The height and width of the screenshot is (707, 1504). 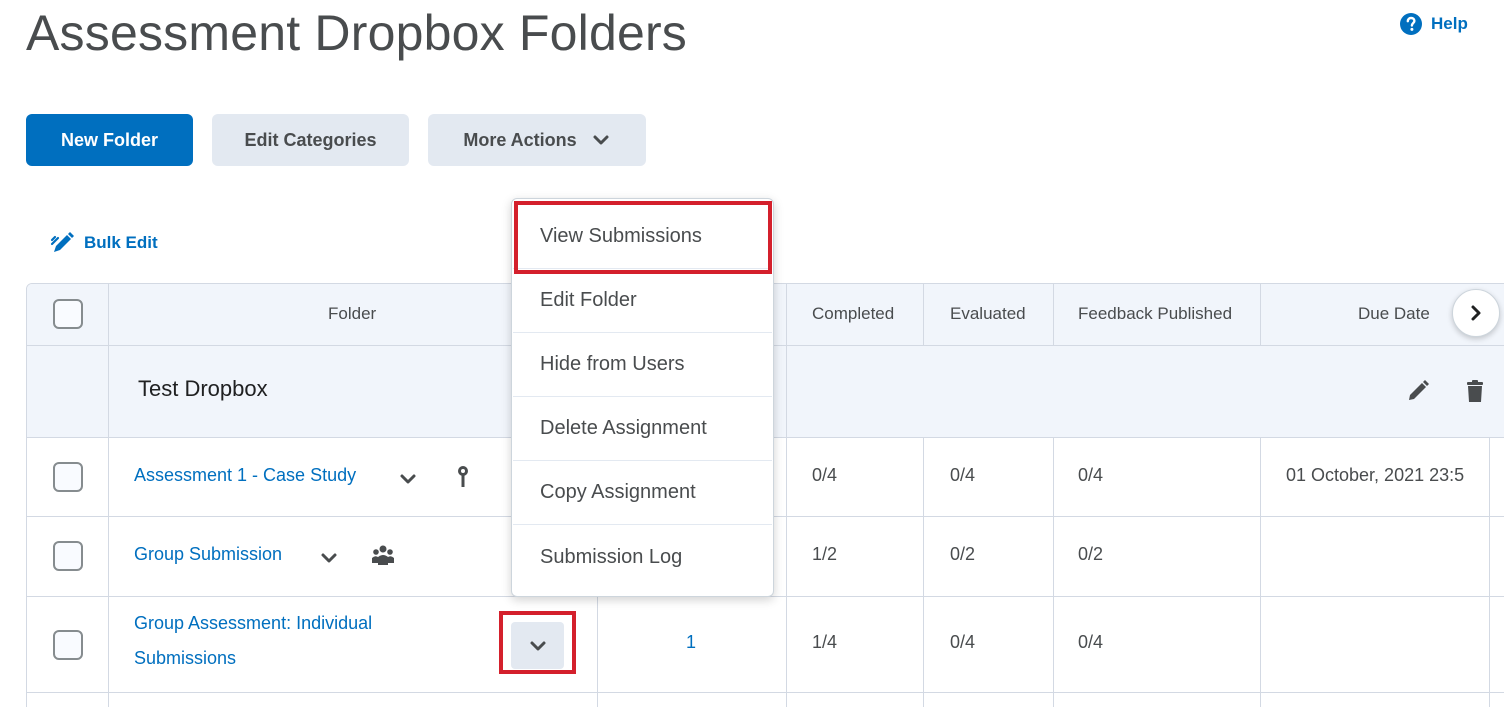 What do you see at coordinates (245, 475) in the screenshot?
I see `folder-link: Assessment 1 - Case Study` at bounding box center [245, 475].